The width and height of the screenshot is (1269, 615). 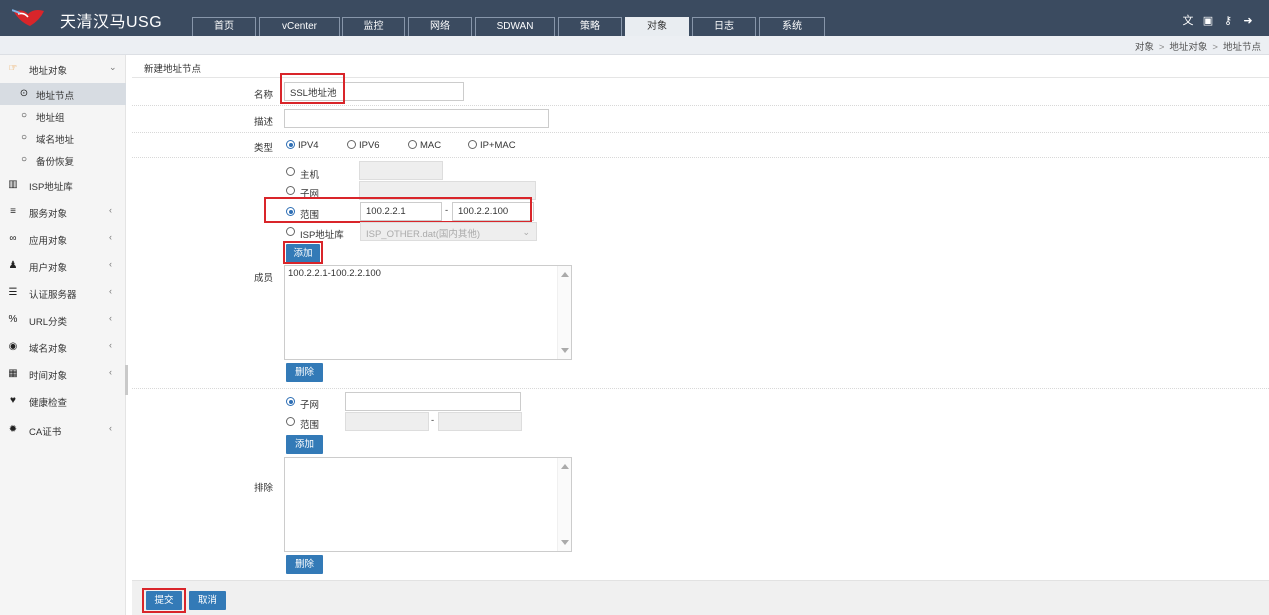 I want to click on isp-select: ISP_OTHER.dat(国内其他) ⌄, so click(x=448, y=231).